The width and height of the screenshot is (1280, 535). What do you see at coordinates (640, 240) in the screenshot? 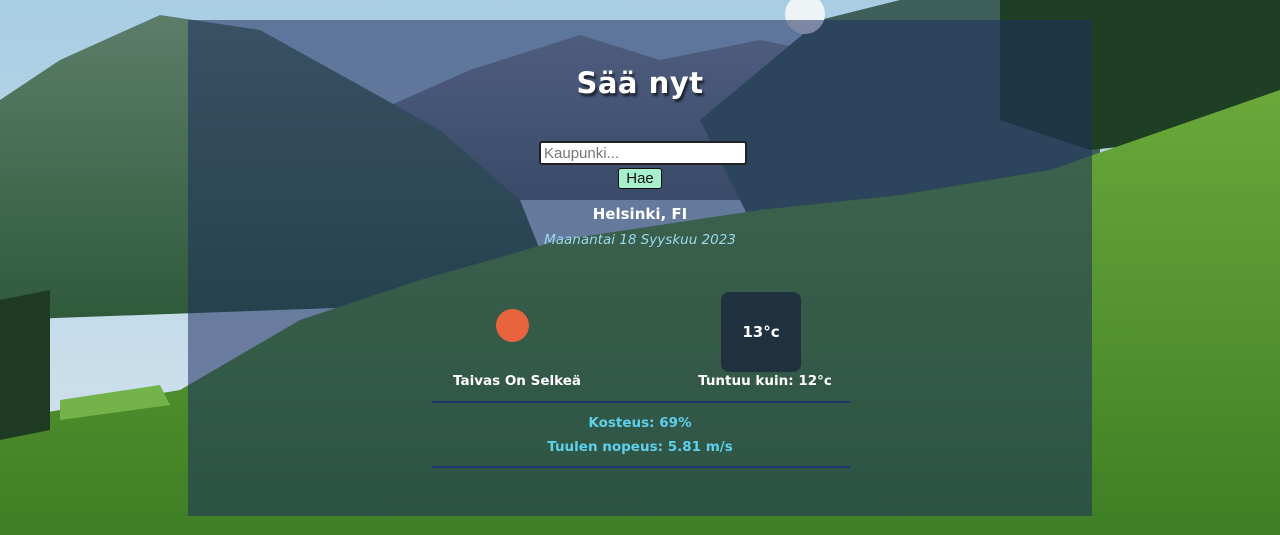
I see `location-date: Maanantai 18 Syyskuu 2023` at bounding box center [640, 240].